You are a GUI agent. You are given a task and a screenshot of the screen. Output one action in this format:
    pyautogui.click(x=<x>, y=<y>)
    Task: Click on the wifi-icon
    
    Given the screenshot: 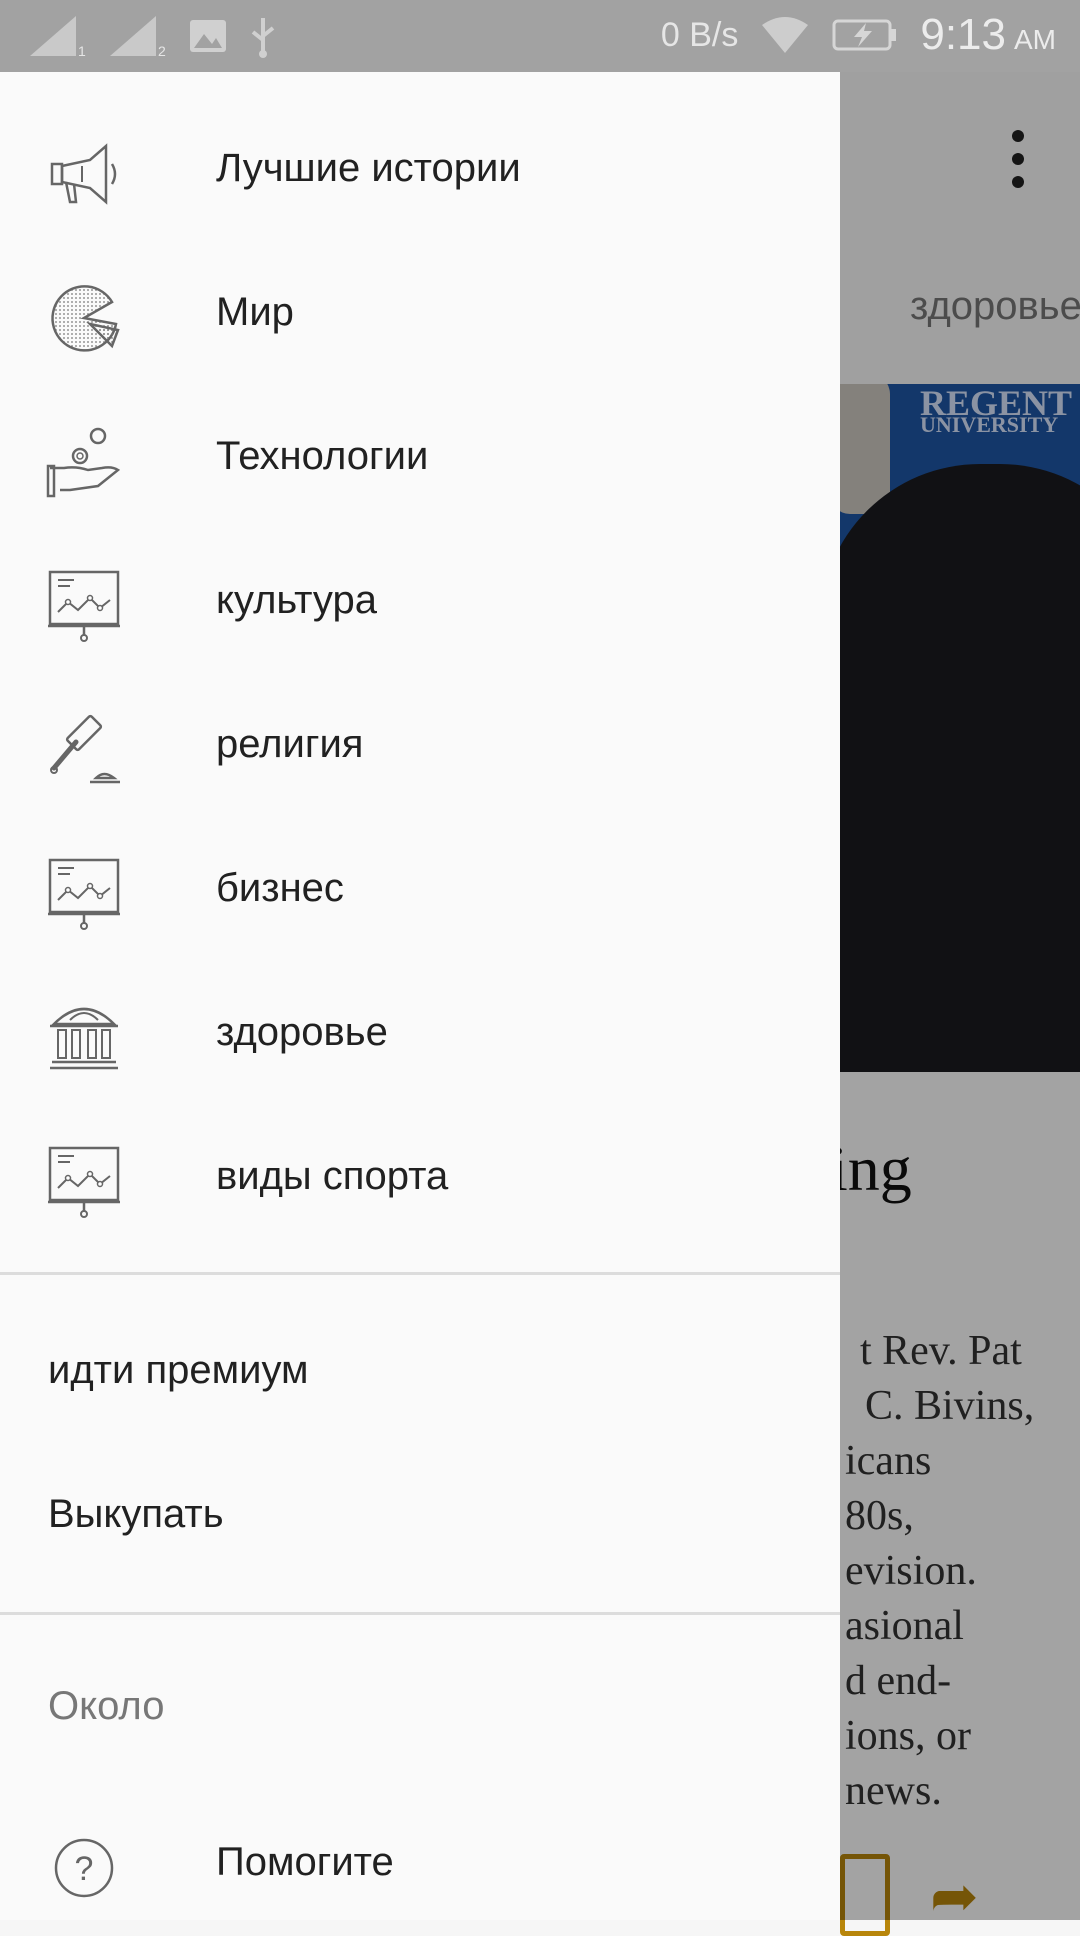 What is the action you would take?
    pyautogui.click(x=785, y=35)
    